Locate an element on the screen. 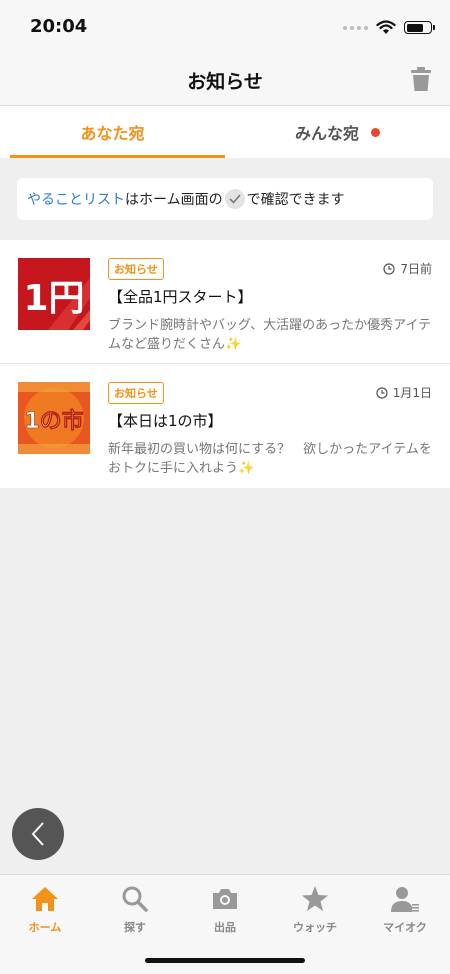 The height and width of the screenshot is (974, 450). nav-label: 出品 is located at coordinates (225, 927).